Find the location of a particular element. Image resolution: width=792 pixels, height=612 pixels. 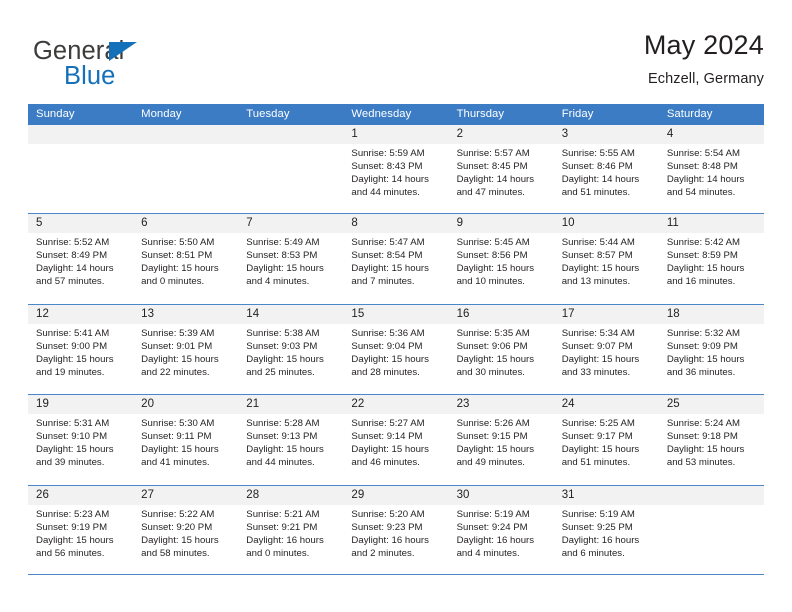

daylight-text-line2: and 51 minutes. is located at coordinates (596, 193).